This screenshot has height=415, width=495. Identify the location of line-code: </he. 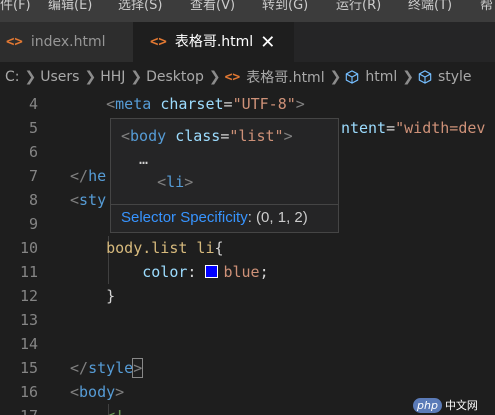
(88, 176).